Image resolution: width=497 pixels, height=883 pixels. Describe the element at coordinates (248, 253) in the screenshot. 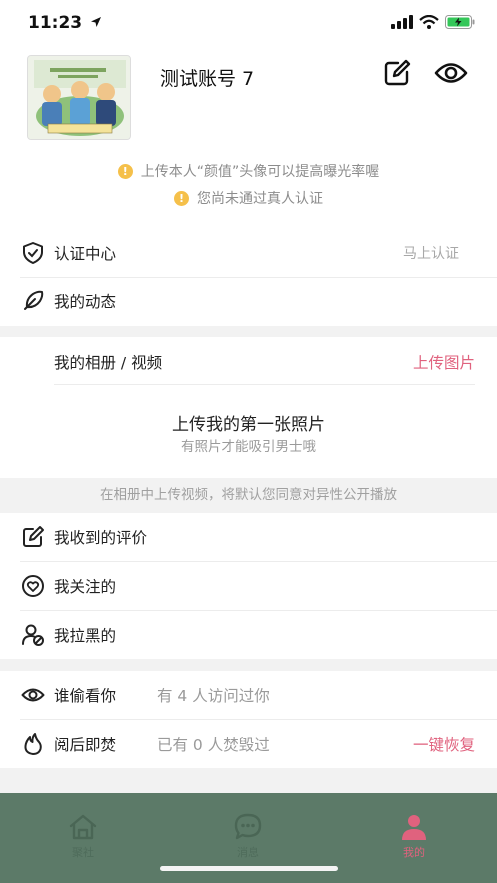

I see `menu-item-verification-center: 认证中心 马上认证` at that location.